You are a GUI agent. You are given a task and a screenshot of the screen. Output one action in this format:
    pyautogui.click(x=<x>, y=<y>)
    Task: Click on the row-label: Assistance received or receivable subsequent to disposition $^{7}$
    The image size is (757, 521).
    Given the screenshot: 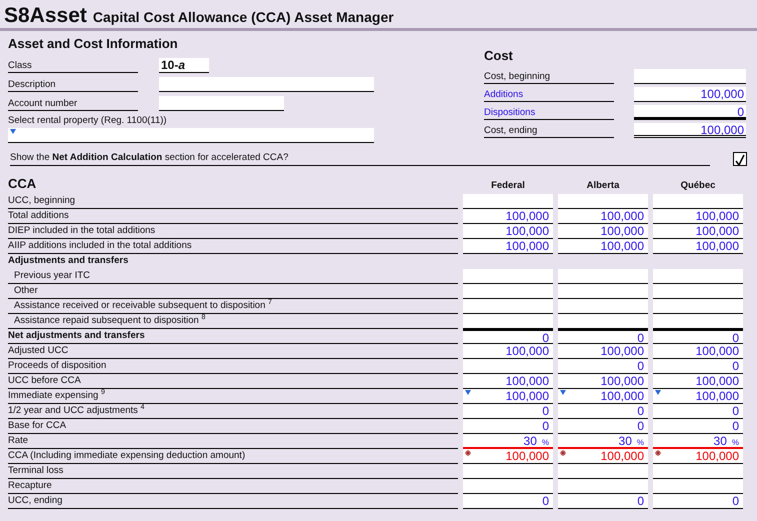 What is the action you would take?
    pyautogui.click(x=233, y=306)
    